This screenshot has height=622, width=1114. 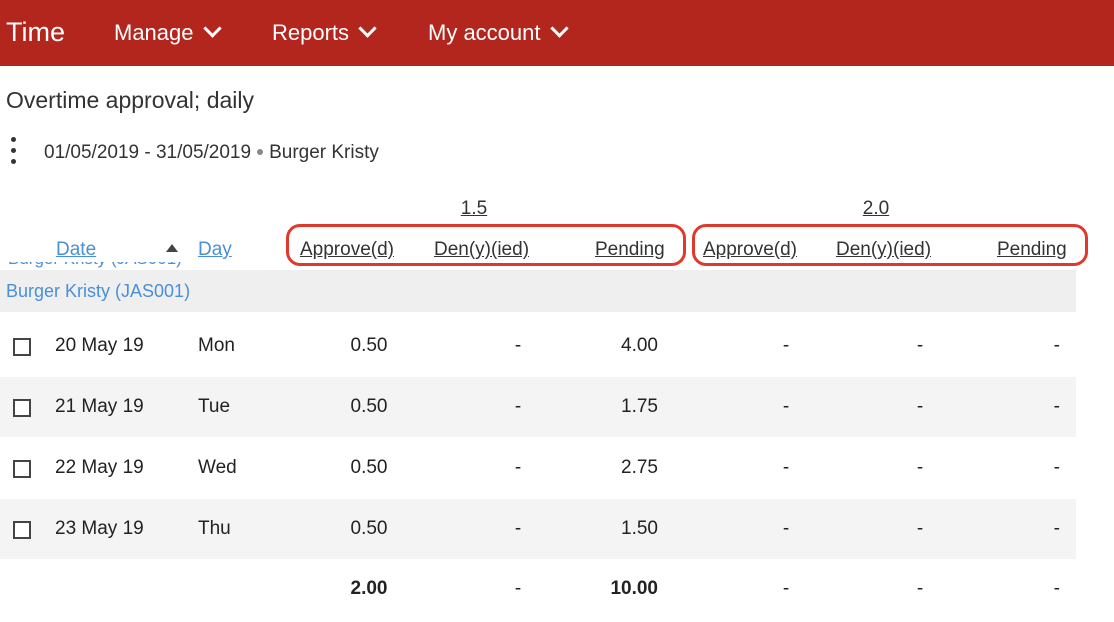 I want to click on row-date: 21 May 19, so click(x=99, y=406).